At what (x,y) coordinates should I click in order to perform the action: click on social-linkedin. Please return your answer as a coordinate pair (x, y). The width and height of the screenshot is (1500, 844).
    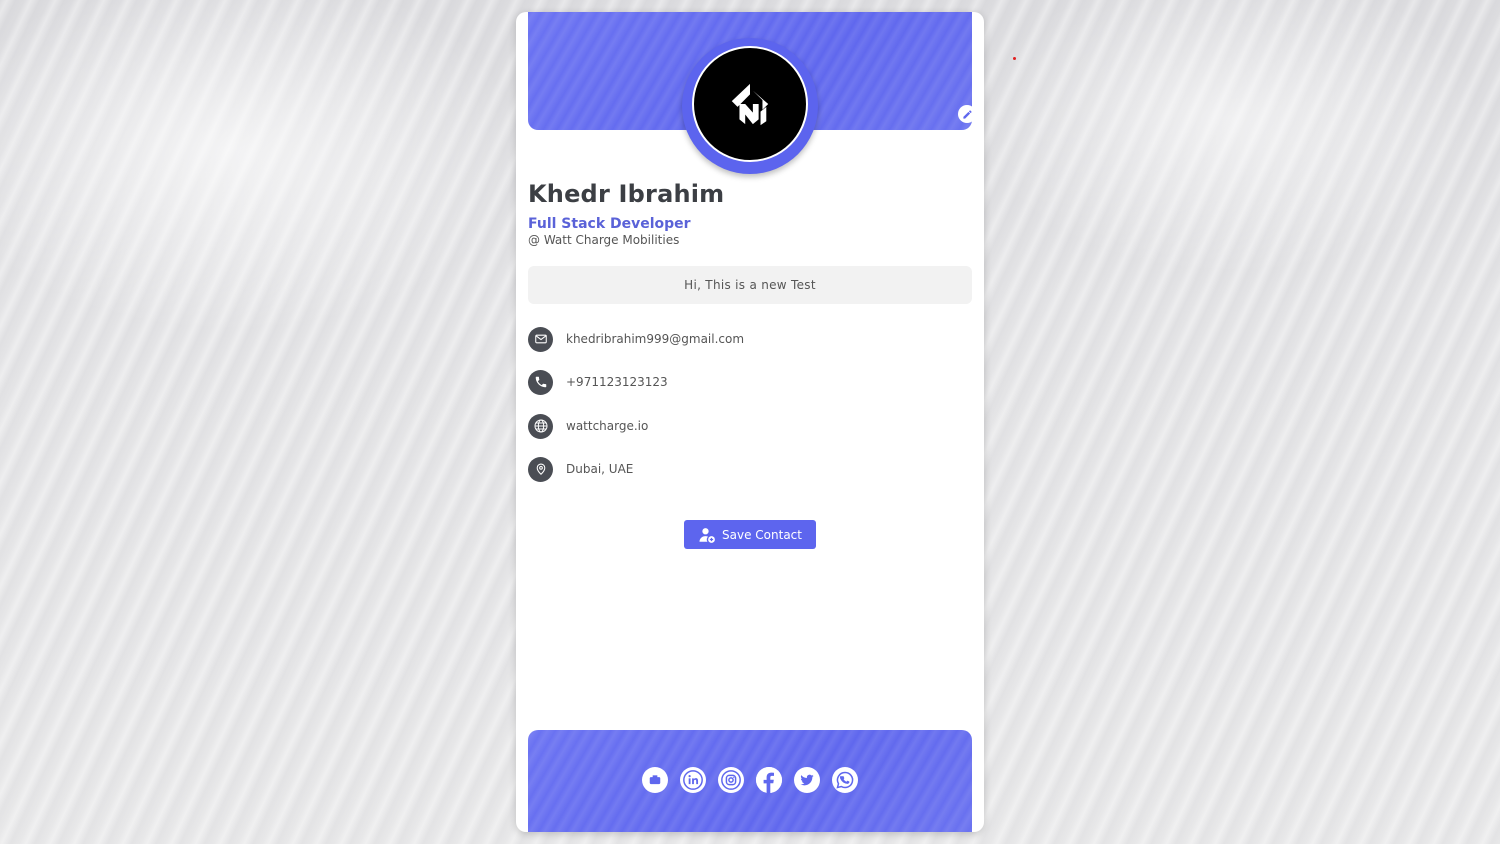
    Looking at the image, I should click on (693, 780).